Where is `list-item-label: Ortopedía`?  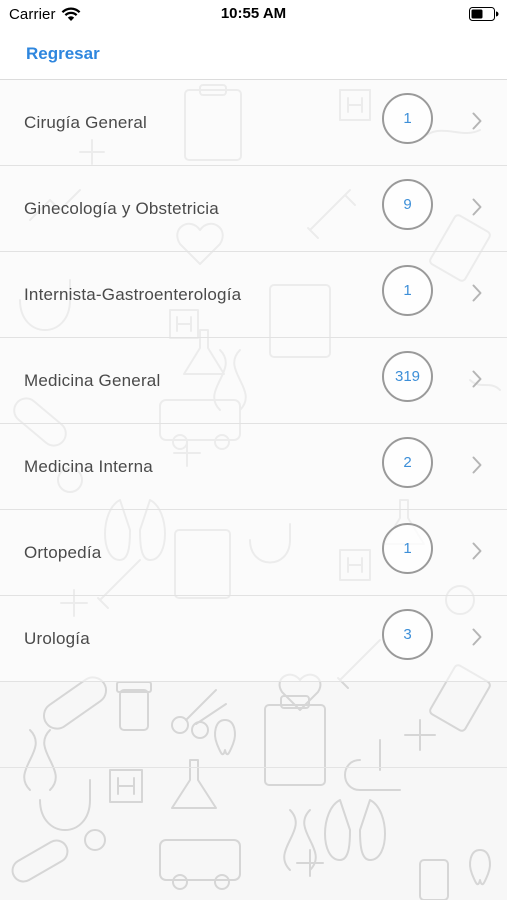 list-item-label: Ortopedía is located at coordinates (63, 552).